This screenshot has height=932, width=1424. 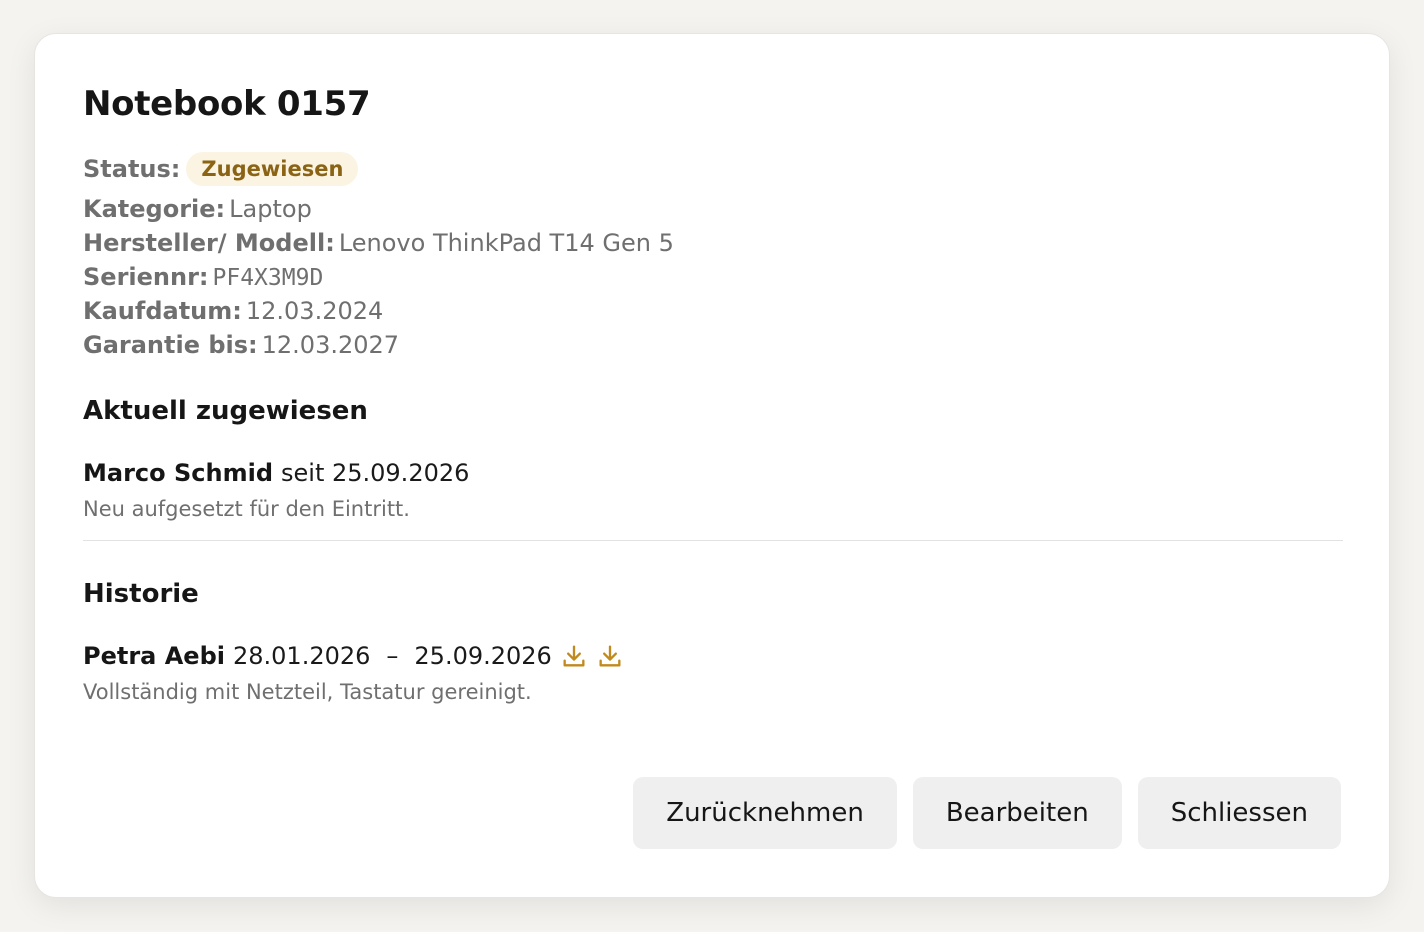 What do you see at coordinates (209, 243) in the screenshot?
I see `detail-label: Hersteller/ Modell:` at bounding box center [209, 243].